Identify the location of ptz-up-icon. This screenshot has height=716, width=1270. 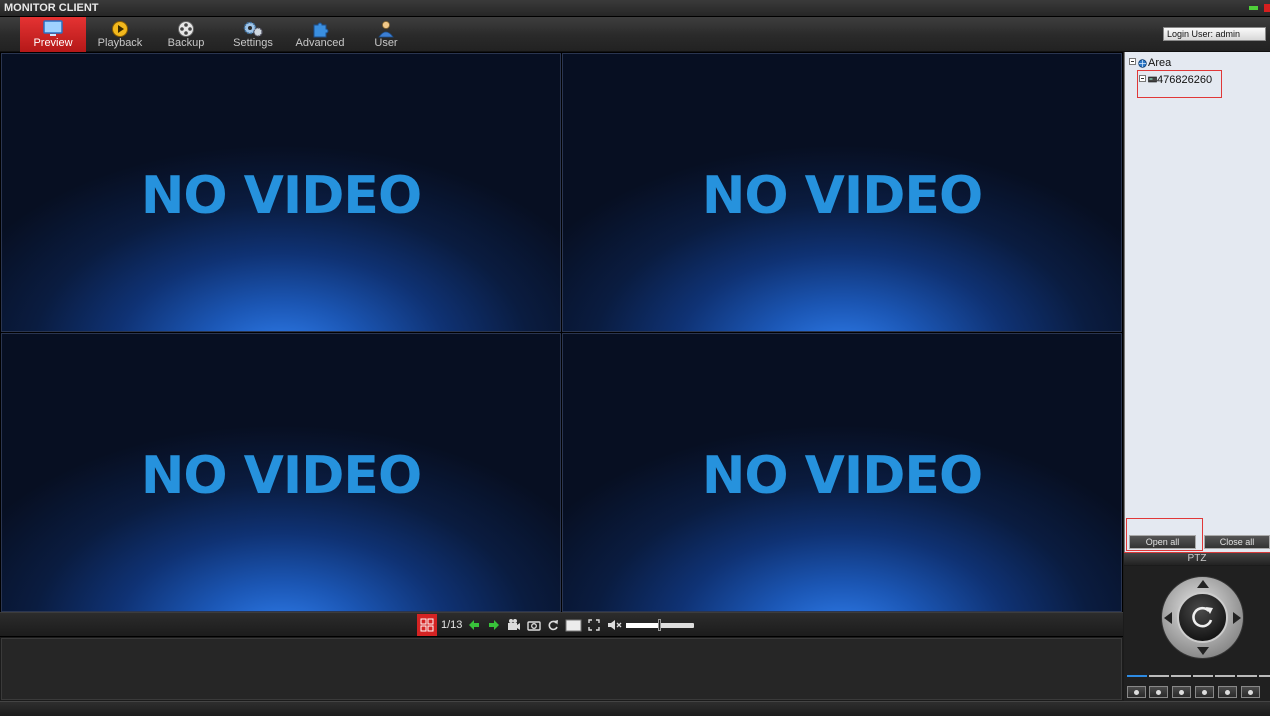
(1203, 584).